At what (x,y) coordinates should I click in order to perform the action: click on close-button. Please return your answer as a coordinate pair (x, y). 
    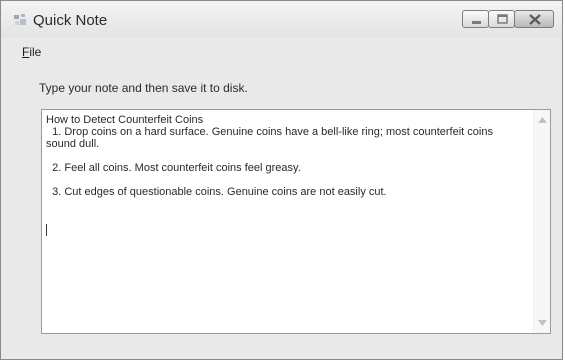
    Looking at the image, I should click on (534, 19).